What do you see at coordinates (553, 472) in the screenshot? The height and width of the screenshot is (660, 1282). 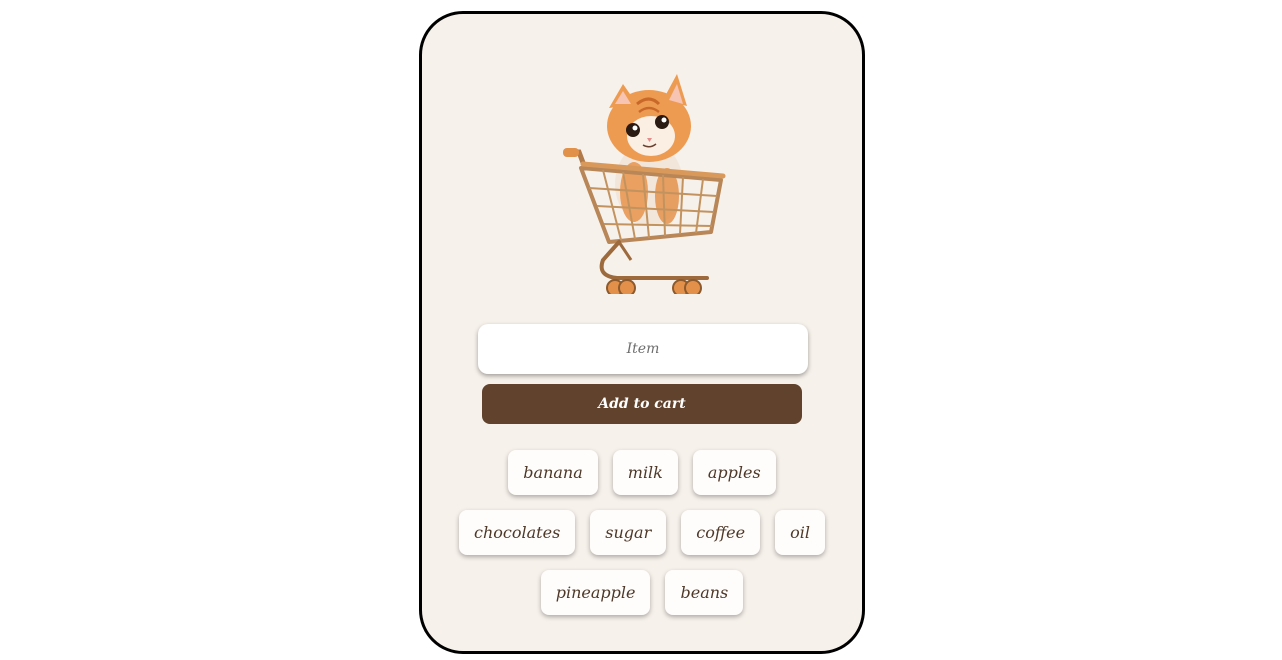 I see `cart-item-banana: banana` at bounding box center [553, 472].